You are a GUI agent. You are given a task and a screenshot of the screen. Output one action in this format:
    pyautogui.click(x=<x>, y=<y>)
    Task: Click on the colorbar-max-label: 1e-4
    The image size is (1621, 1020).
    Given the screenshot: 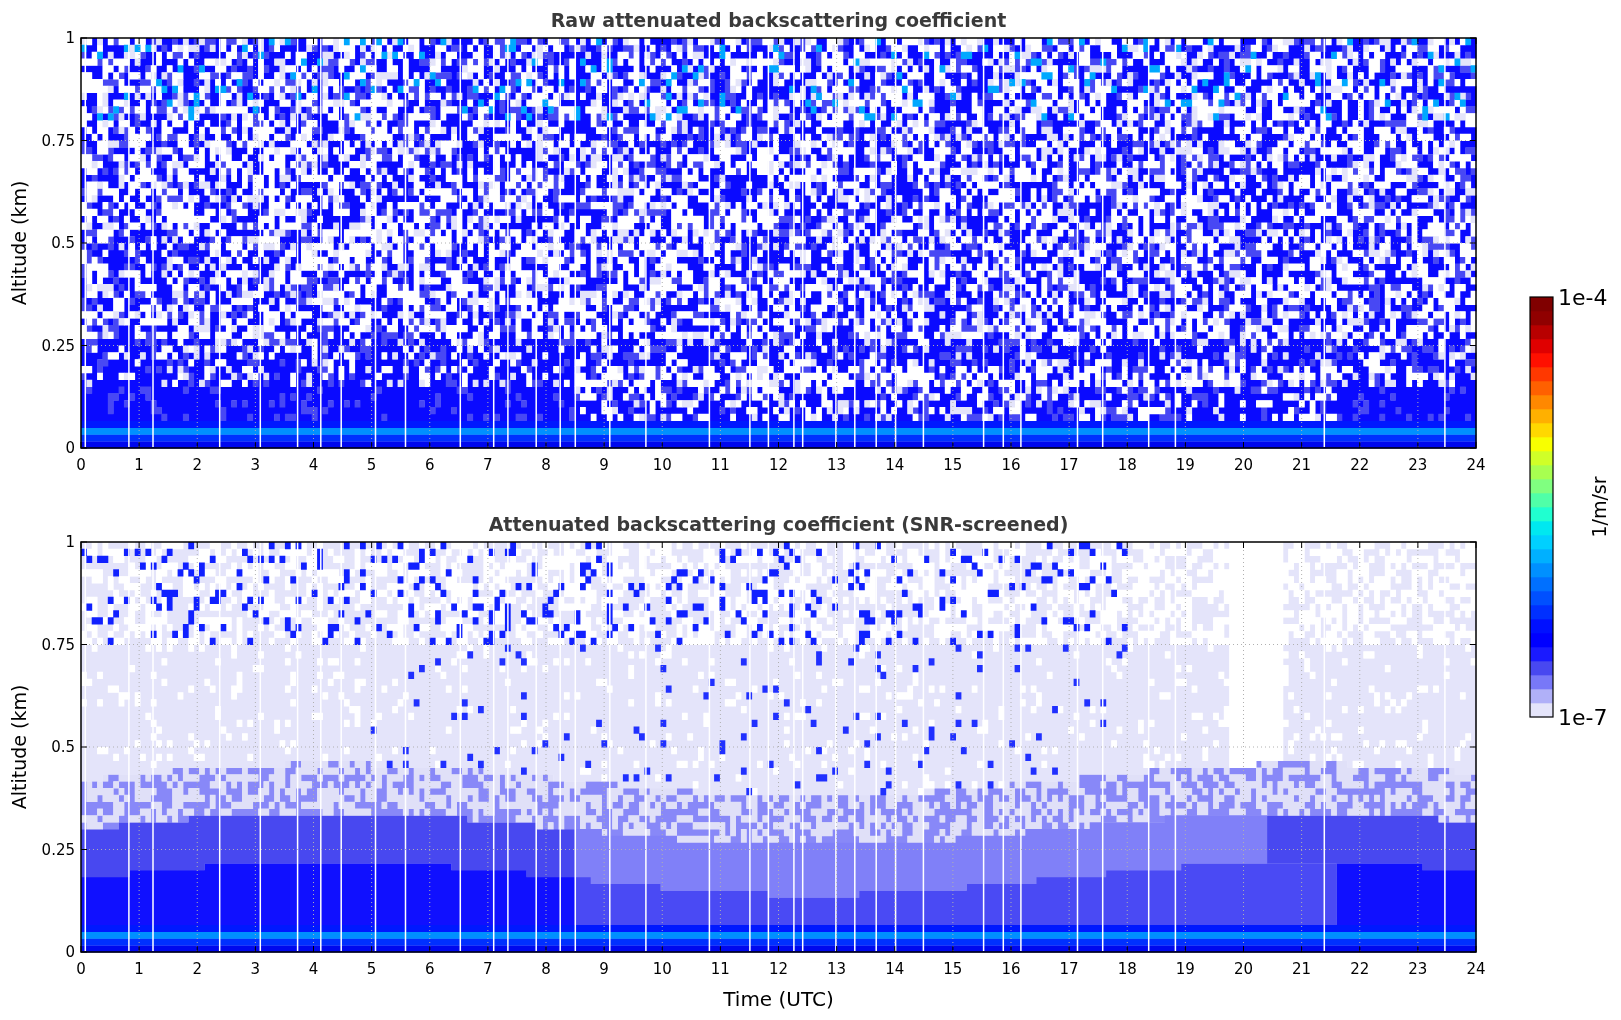 What is the action you would take?
    pyautogui.click(x=1583, y=297)
    